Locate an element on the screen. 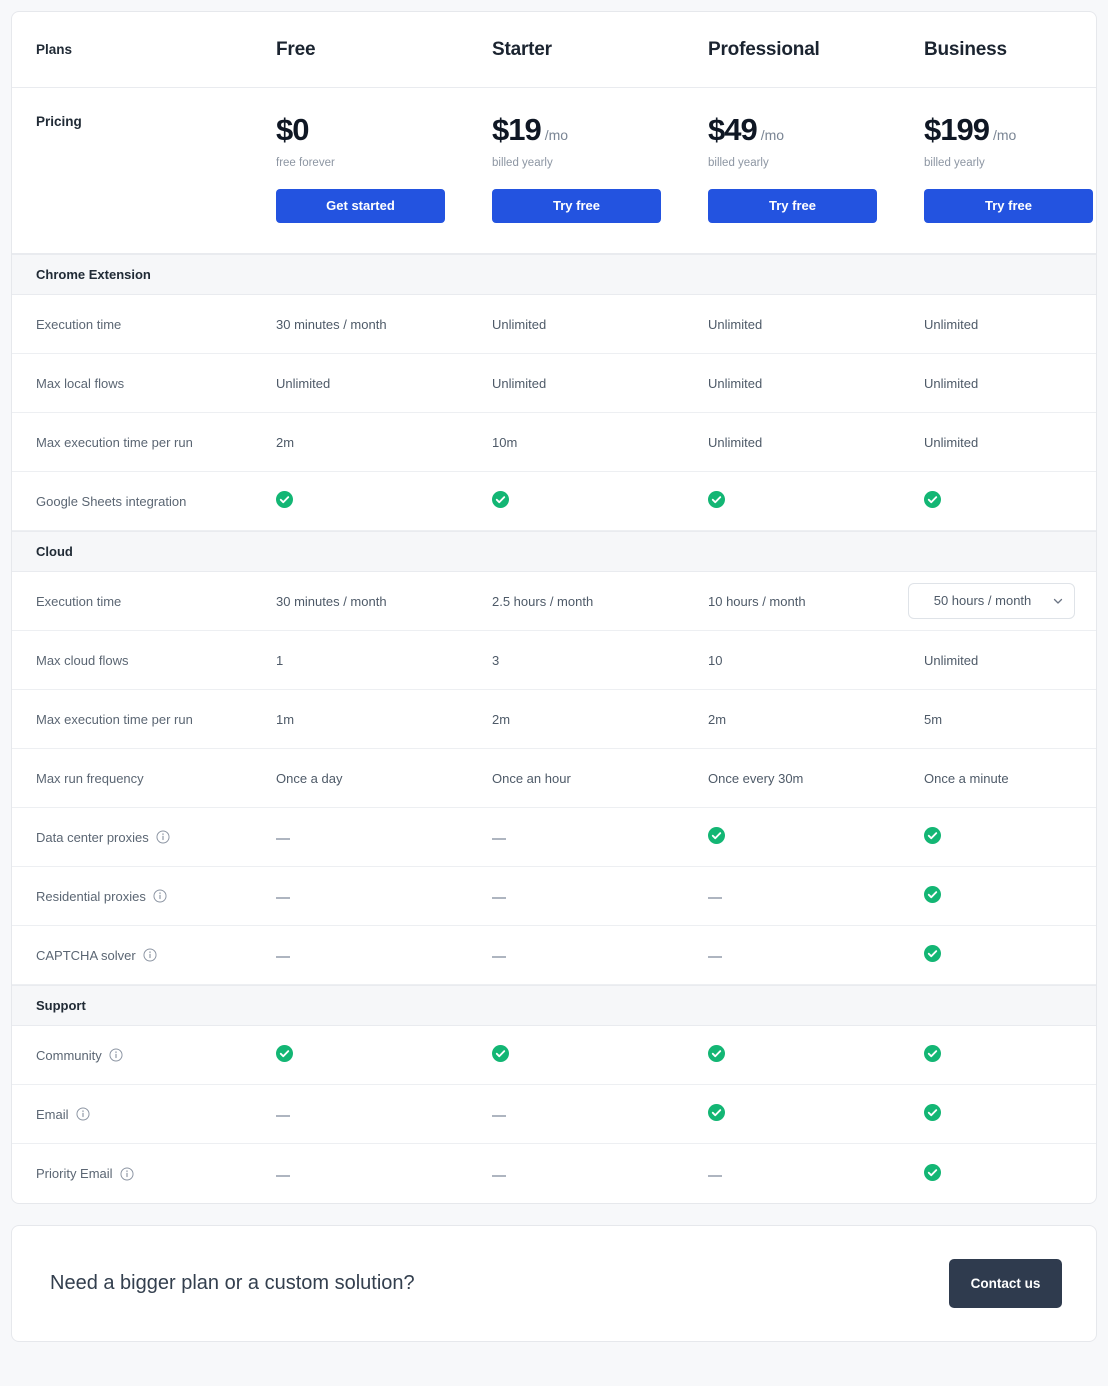 This screenshot has height=1386, width=1108. feature-row-label: Residential proxies is located at coordinates (132, 896).